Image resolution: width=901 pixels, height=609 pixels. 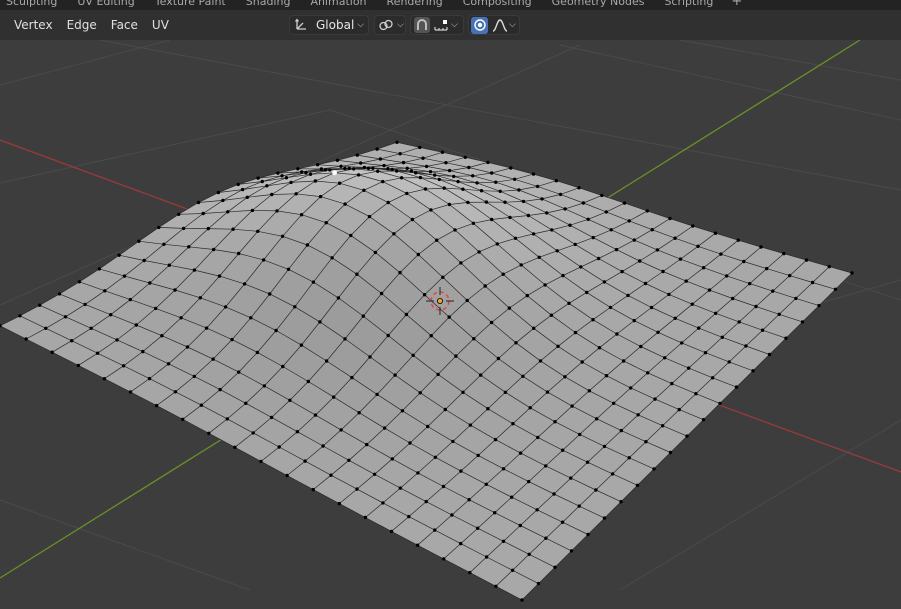 What do you see at coordinates (124, 25) in the screenshot?
I see `menu-face: Face` at bounding box center [124, 25].